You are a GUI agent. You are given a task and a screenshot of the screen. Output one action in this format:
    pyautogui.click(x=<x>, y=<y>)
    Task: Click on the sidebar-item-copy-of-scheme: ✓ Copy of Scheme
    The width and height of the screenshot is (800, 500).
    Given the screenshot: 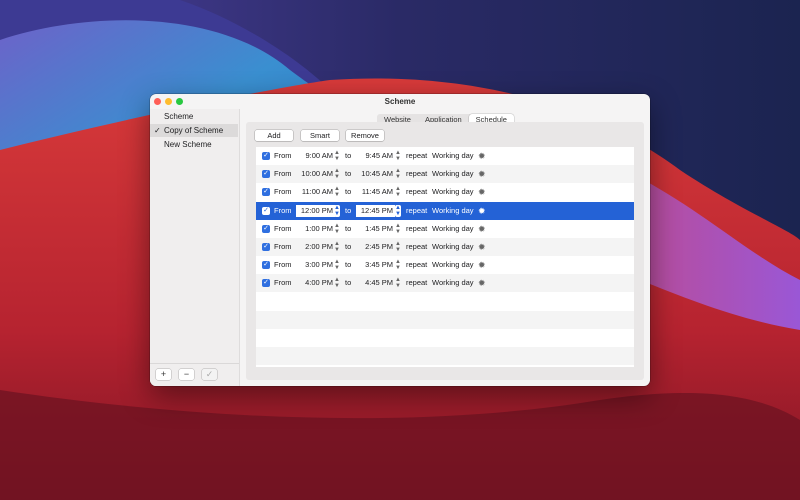 What is the action you would take?
    pyautogui.click(x=194, y=130)
    